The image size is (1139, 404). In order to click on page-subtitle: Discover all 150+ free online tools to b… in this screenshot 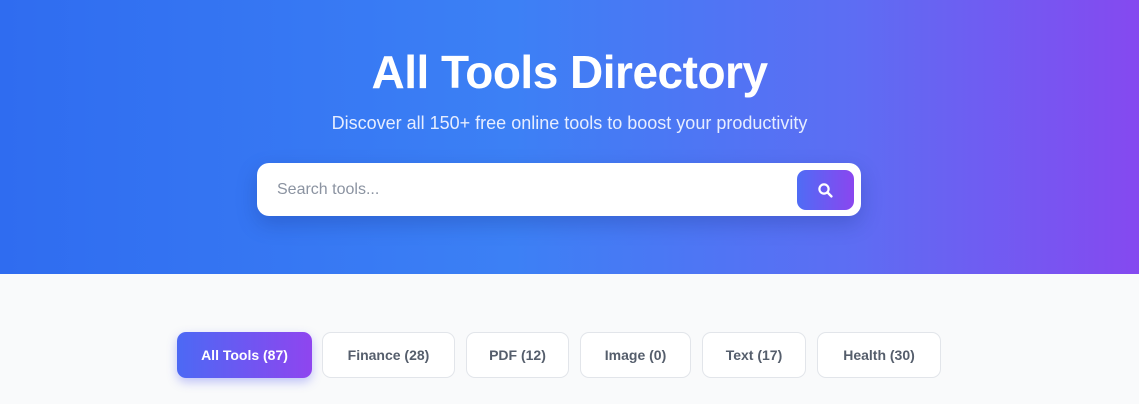, I will do `click(569, 123)`.